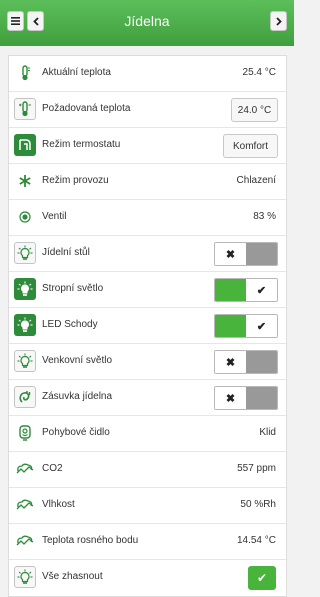 This screenshot has height=597, width=320. What do you see at coordinates (147, 218) in the screenshot?
I see `list-item: Ventil 83 %` at bounding box center [147, 218].